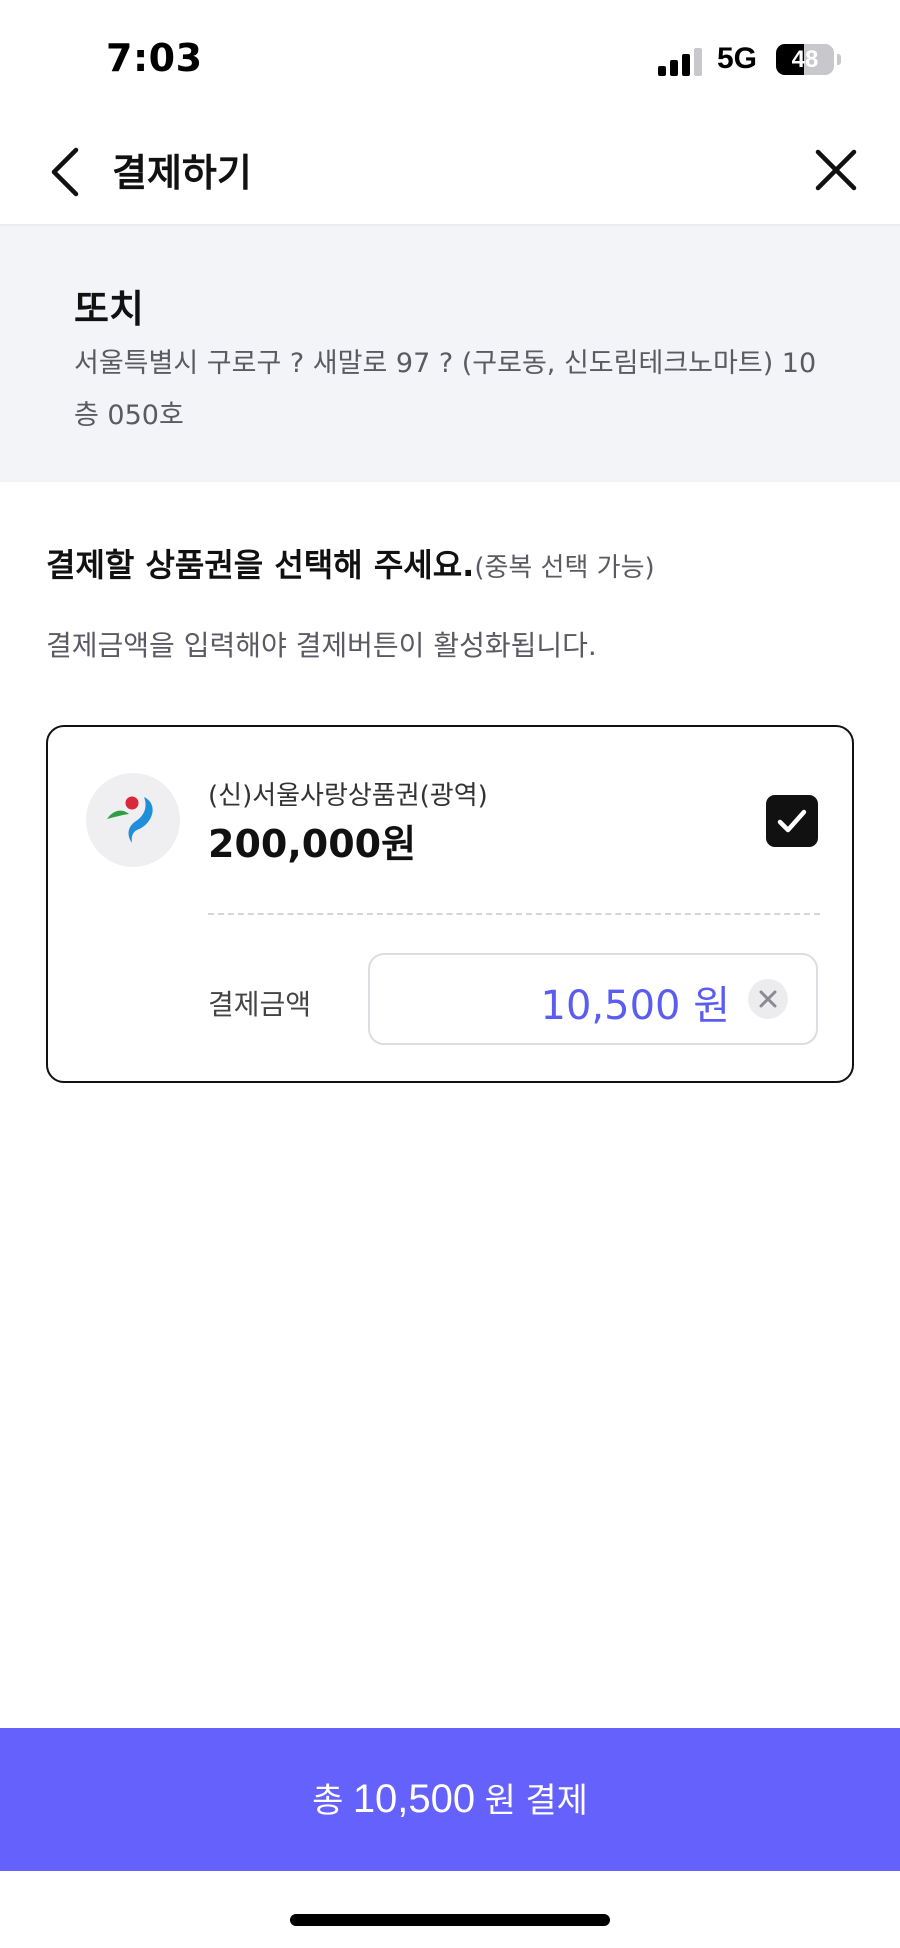  I want to click on battery-icon: 48, so click(805, 59).